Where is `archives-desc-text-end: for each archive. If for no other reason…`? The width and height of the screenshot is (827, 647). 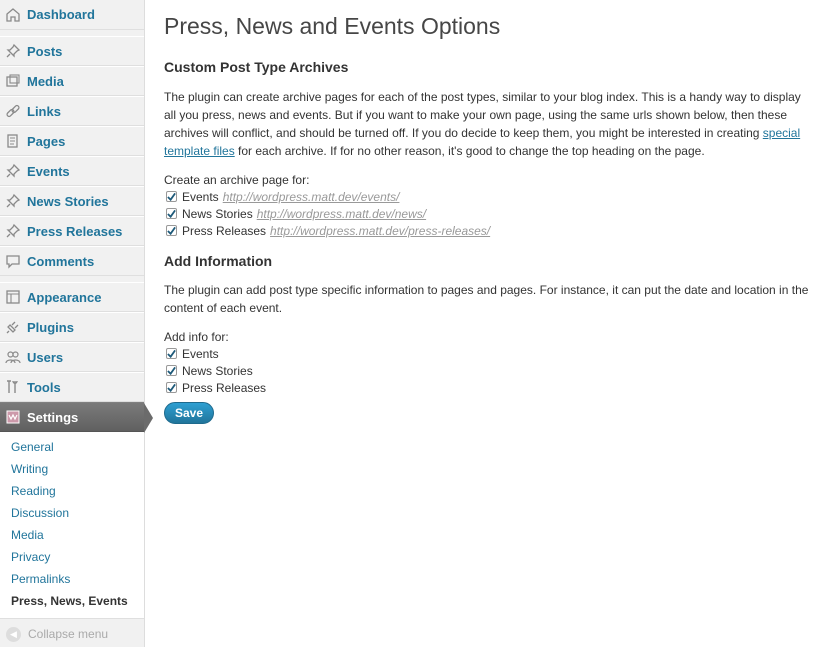
archives-desc-text-end: for each archive. If for no other reason… is located at coordinates (469, 151).